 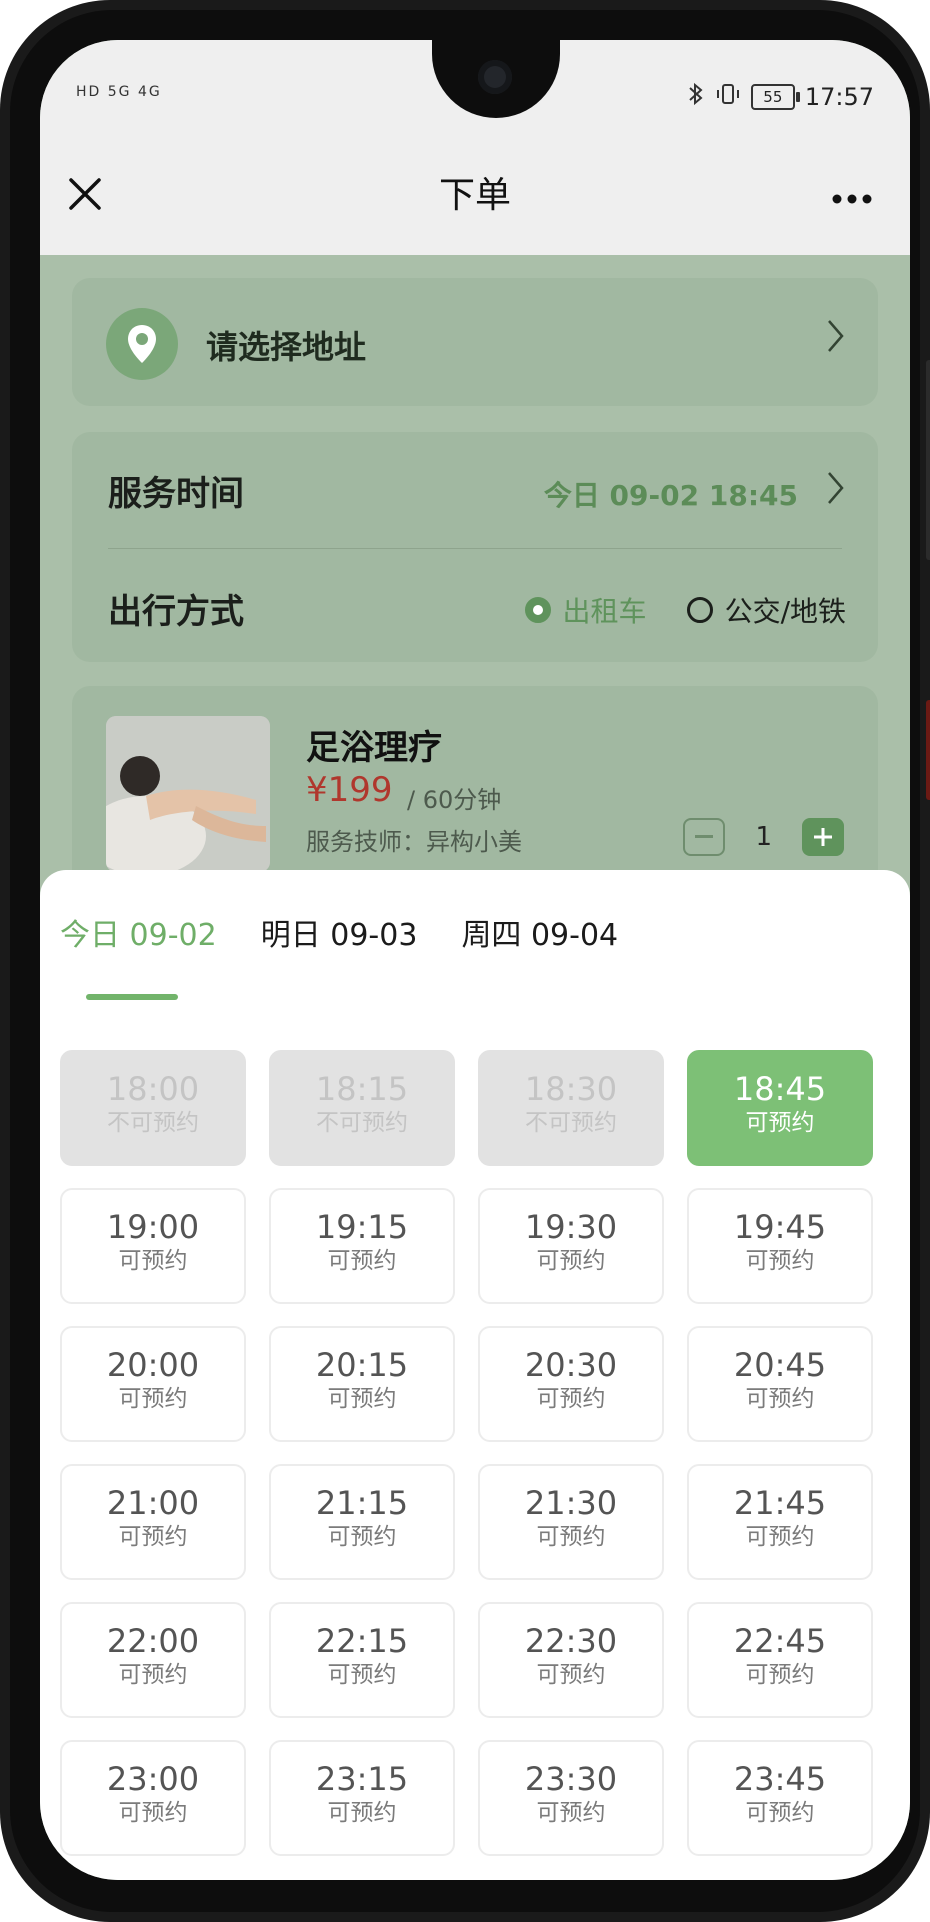 I want to click on quantity-stepper: 1, so click(x=763, y=837).